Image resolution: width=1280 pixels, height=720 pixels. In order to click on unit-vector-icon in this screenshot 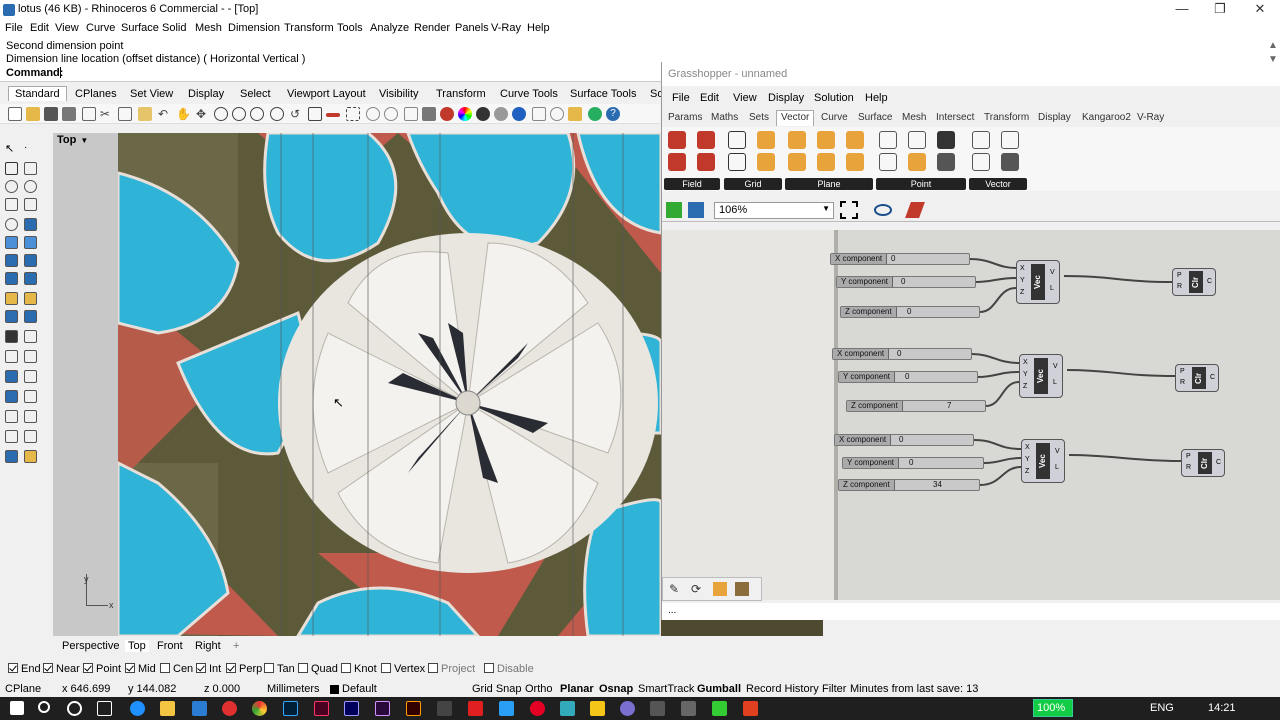, I will do `click(981, 140)`.